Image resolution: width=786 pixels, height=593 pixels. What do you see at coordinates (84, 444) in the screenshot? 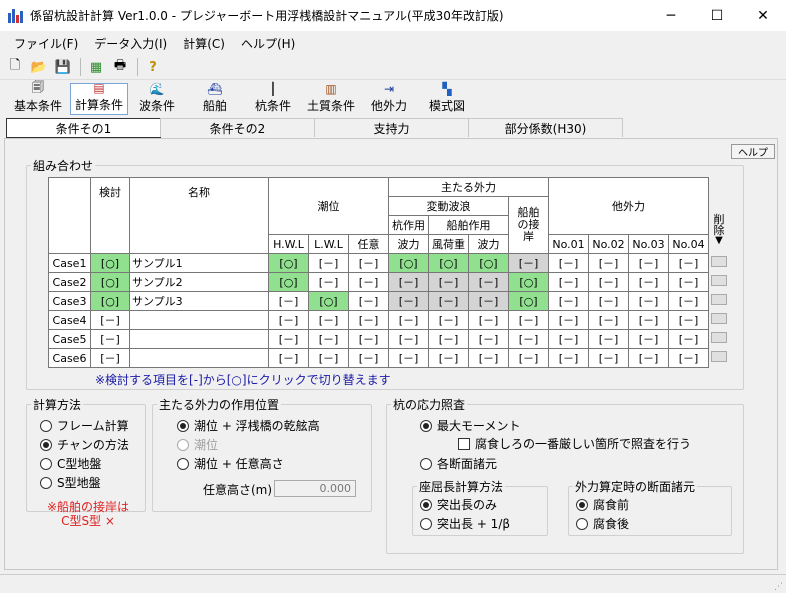
I see `radio-calc-method-1: チャンの方法` at bounding box center [84, 444].